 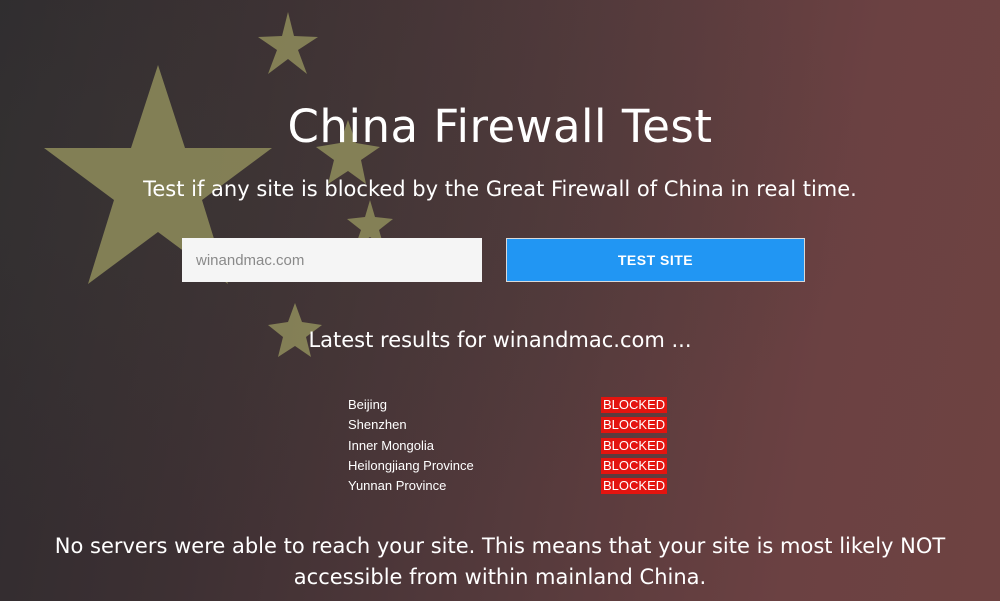 I want to click on location-label: Inner Mongolia, so click(x=391, y=445).